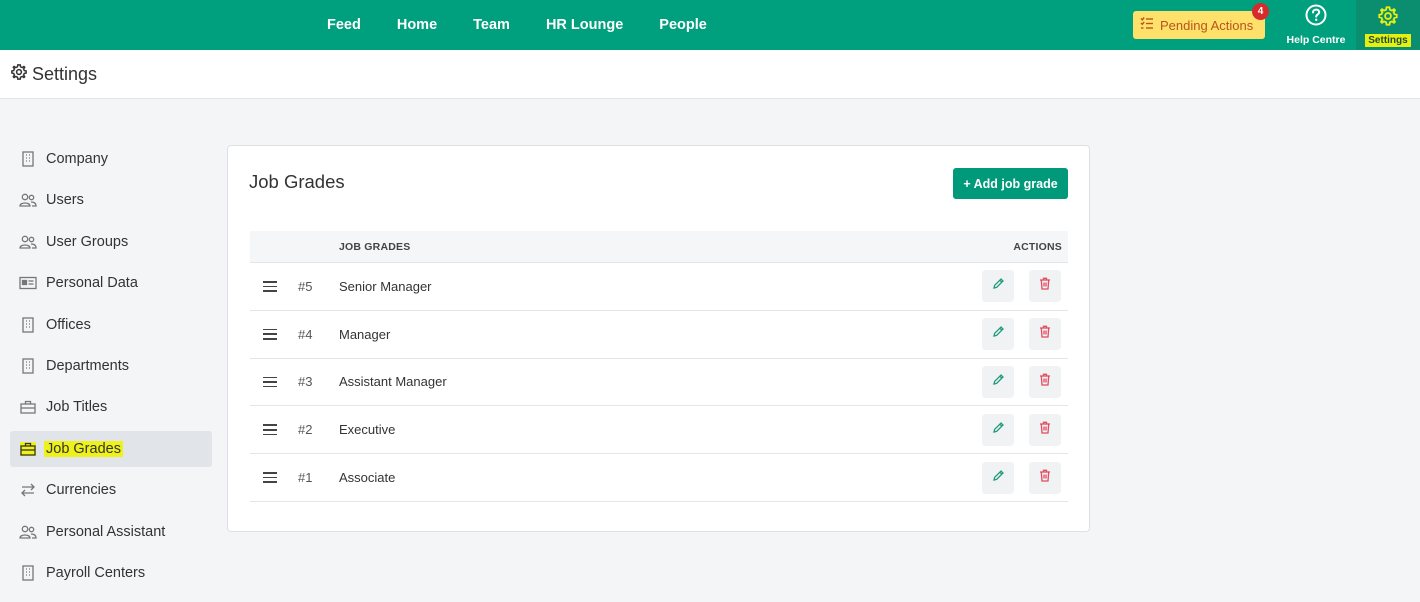  I want to click on sidebar-item-personal-data: Personal Data, so click(111, 283).